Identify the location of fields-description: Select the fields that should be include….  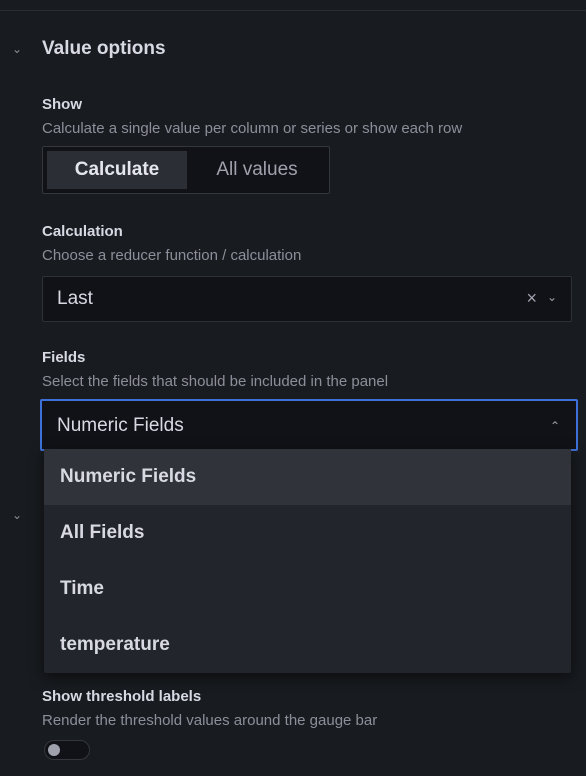
(215, 381).